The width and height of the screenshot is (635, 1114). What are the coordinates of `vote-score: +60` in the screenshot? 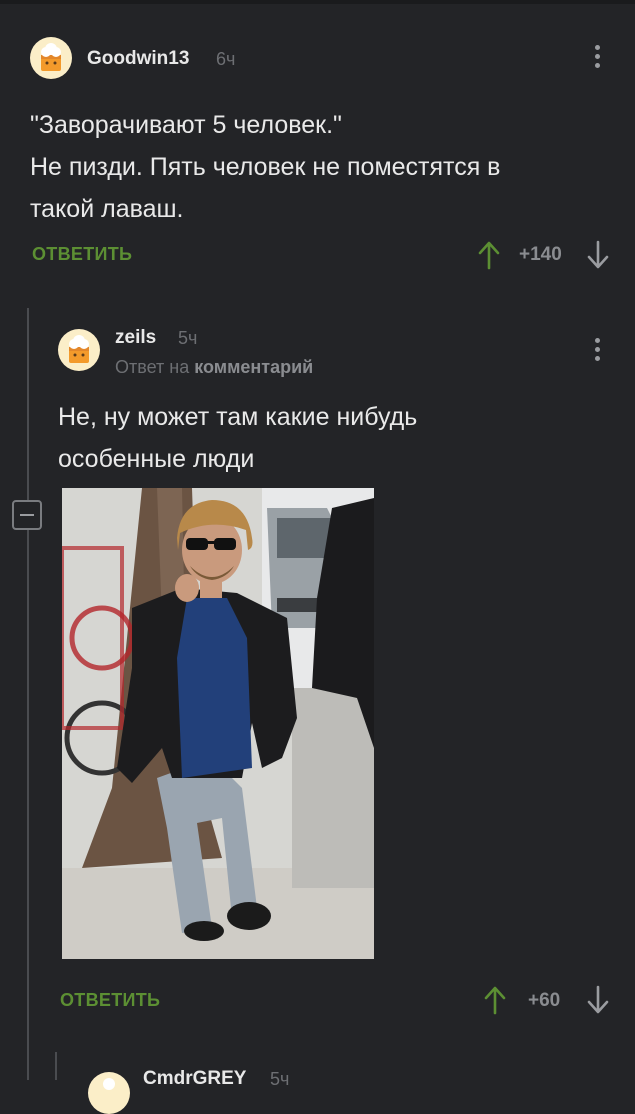 It's located at (544, 1000).